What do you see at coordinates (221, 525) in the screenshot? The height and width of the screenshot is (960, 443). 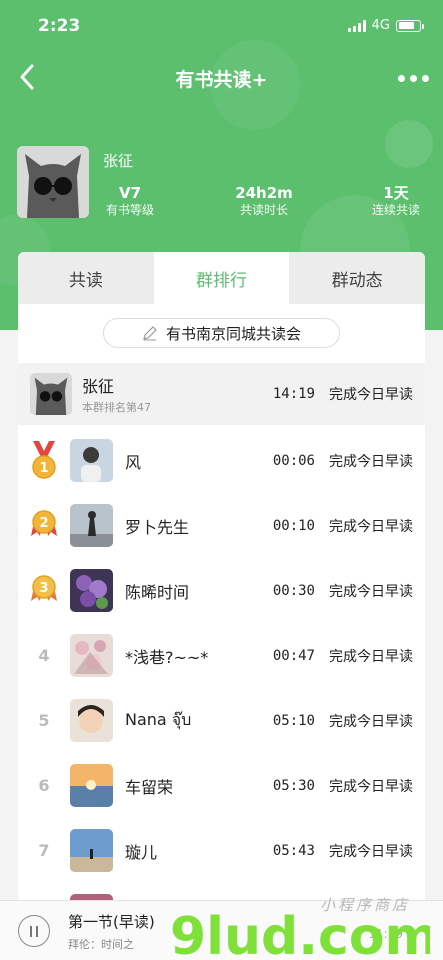 I see `table-row: 2 罗卜先生 00:10 完成今日早读` at bounding box center [221, 525].